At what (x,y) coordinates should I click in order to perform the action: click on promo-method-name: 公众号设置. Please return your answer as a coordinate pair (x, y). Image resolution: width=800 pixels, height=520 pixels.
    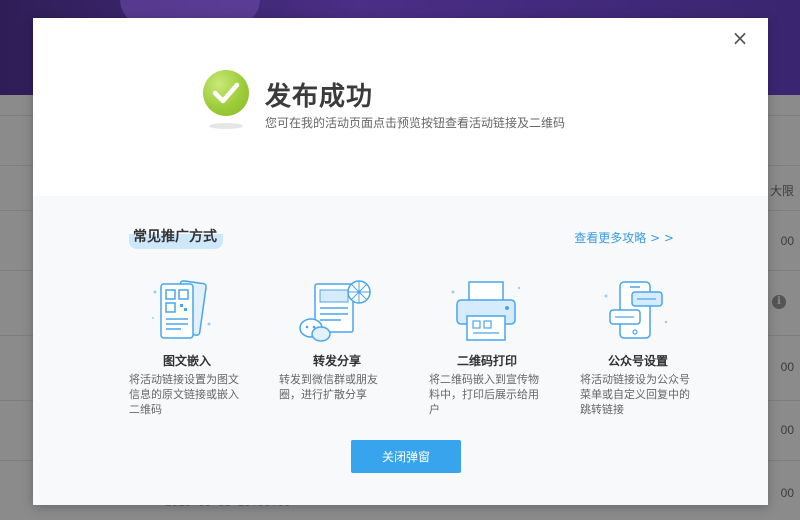
    Looking at the image, I should click on (637, 361).